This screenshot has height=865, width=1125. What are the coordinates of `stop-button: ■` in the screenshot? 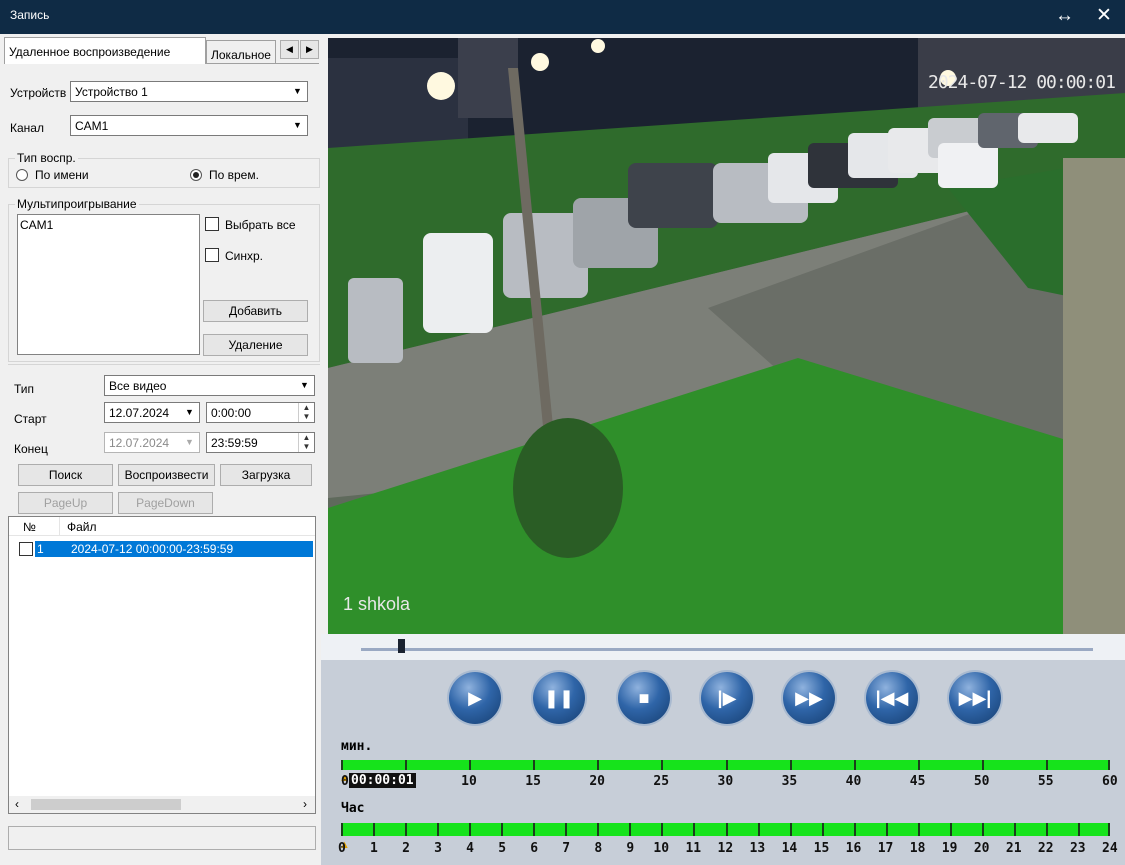 It's located at (644, 698).